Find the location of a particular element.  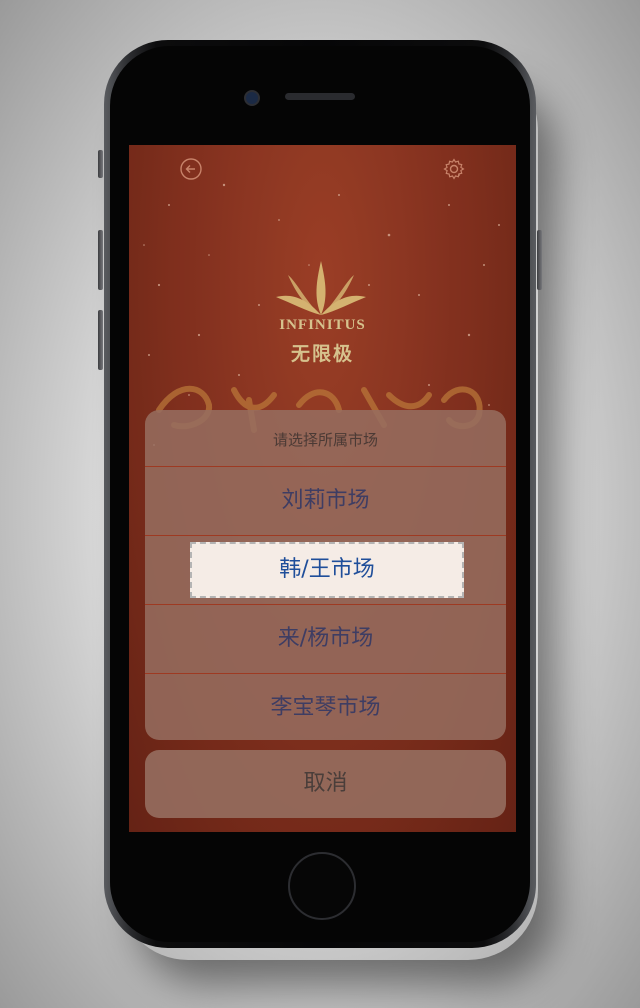

cancel-button: 取消 is located at coordinates (325, 784).